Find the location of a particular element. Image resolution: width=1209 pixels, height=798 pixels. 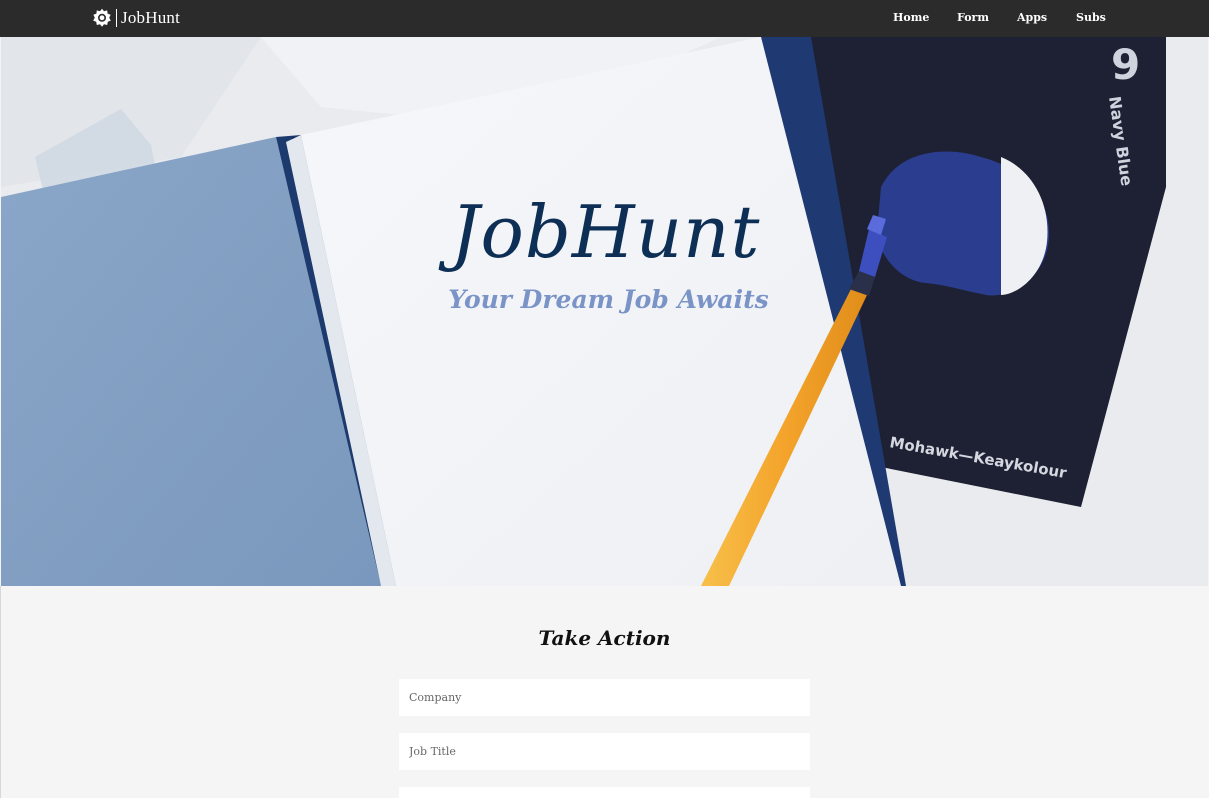

company-input is located at coordinates (604, 697).